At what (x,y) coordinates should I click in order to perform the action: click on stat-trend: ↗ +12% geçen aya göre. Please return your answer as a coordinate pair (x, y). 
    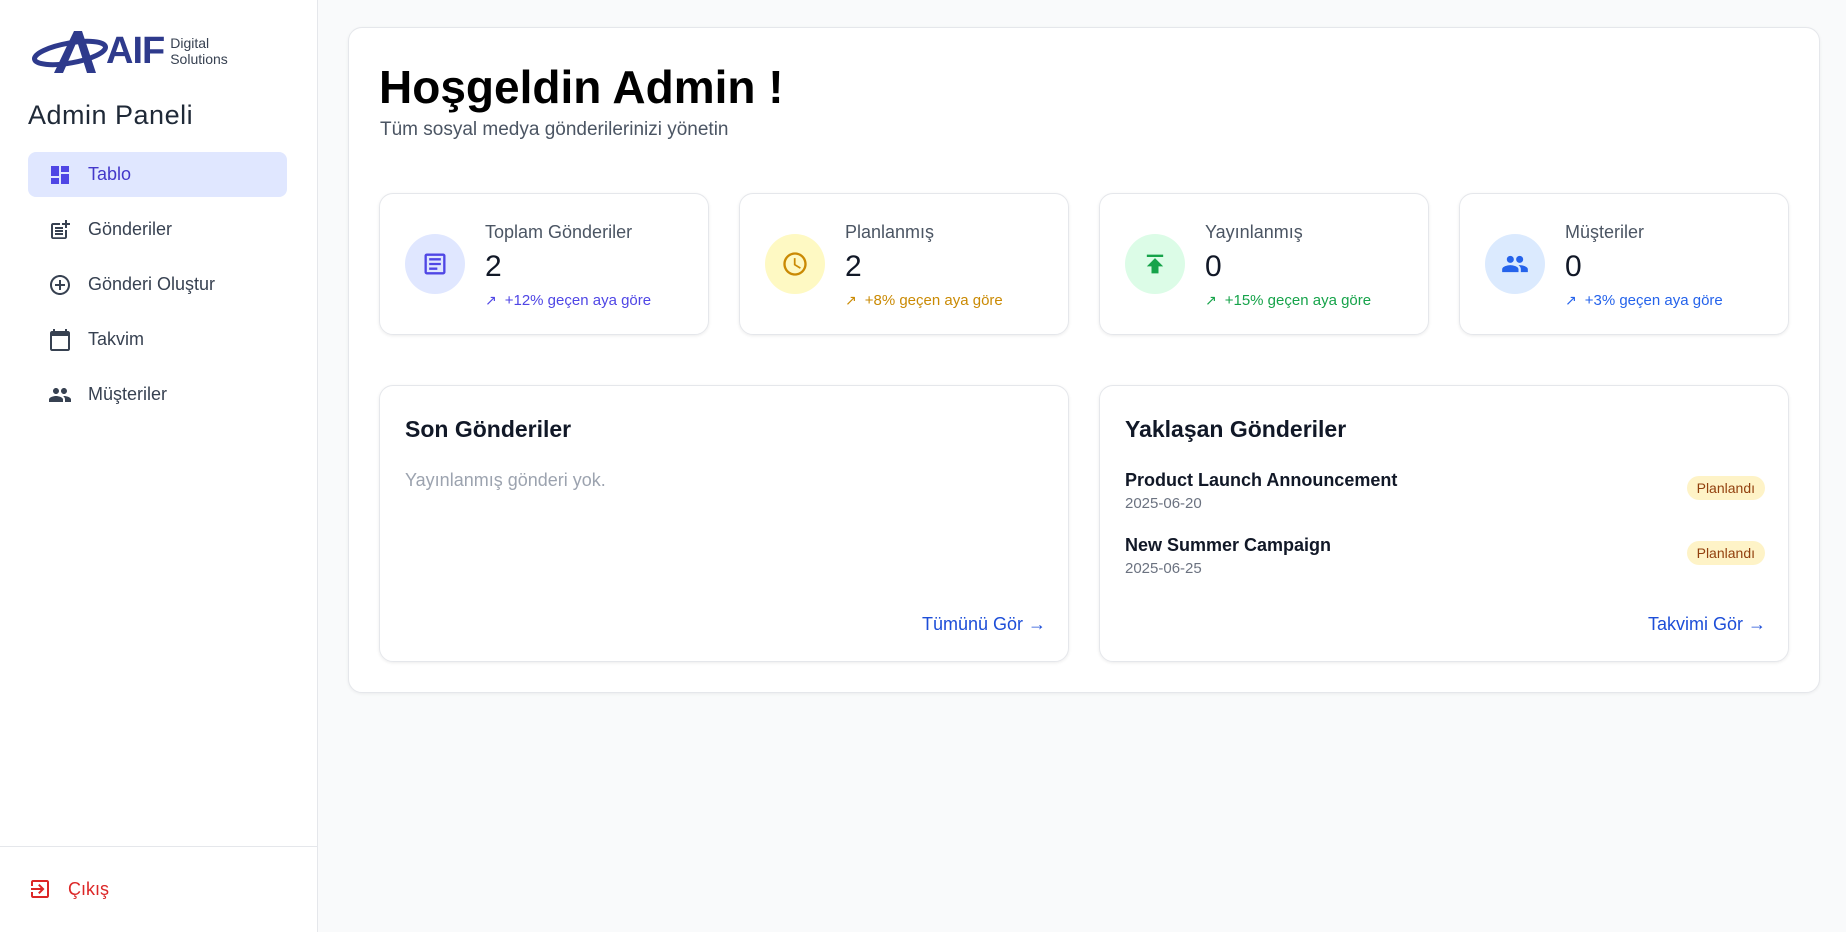
    Looking at the image, I should click on (568, 300).